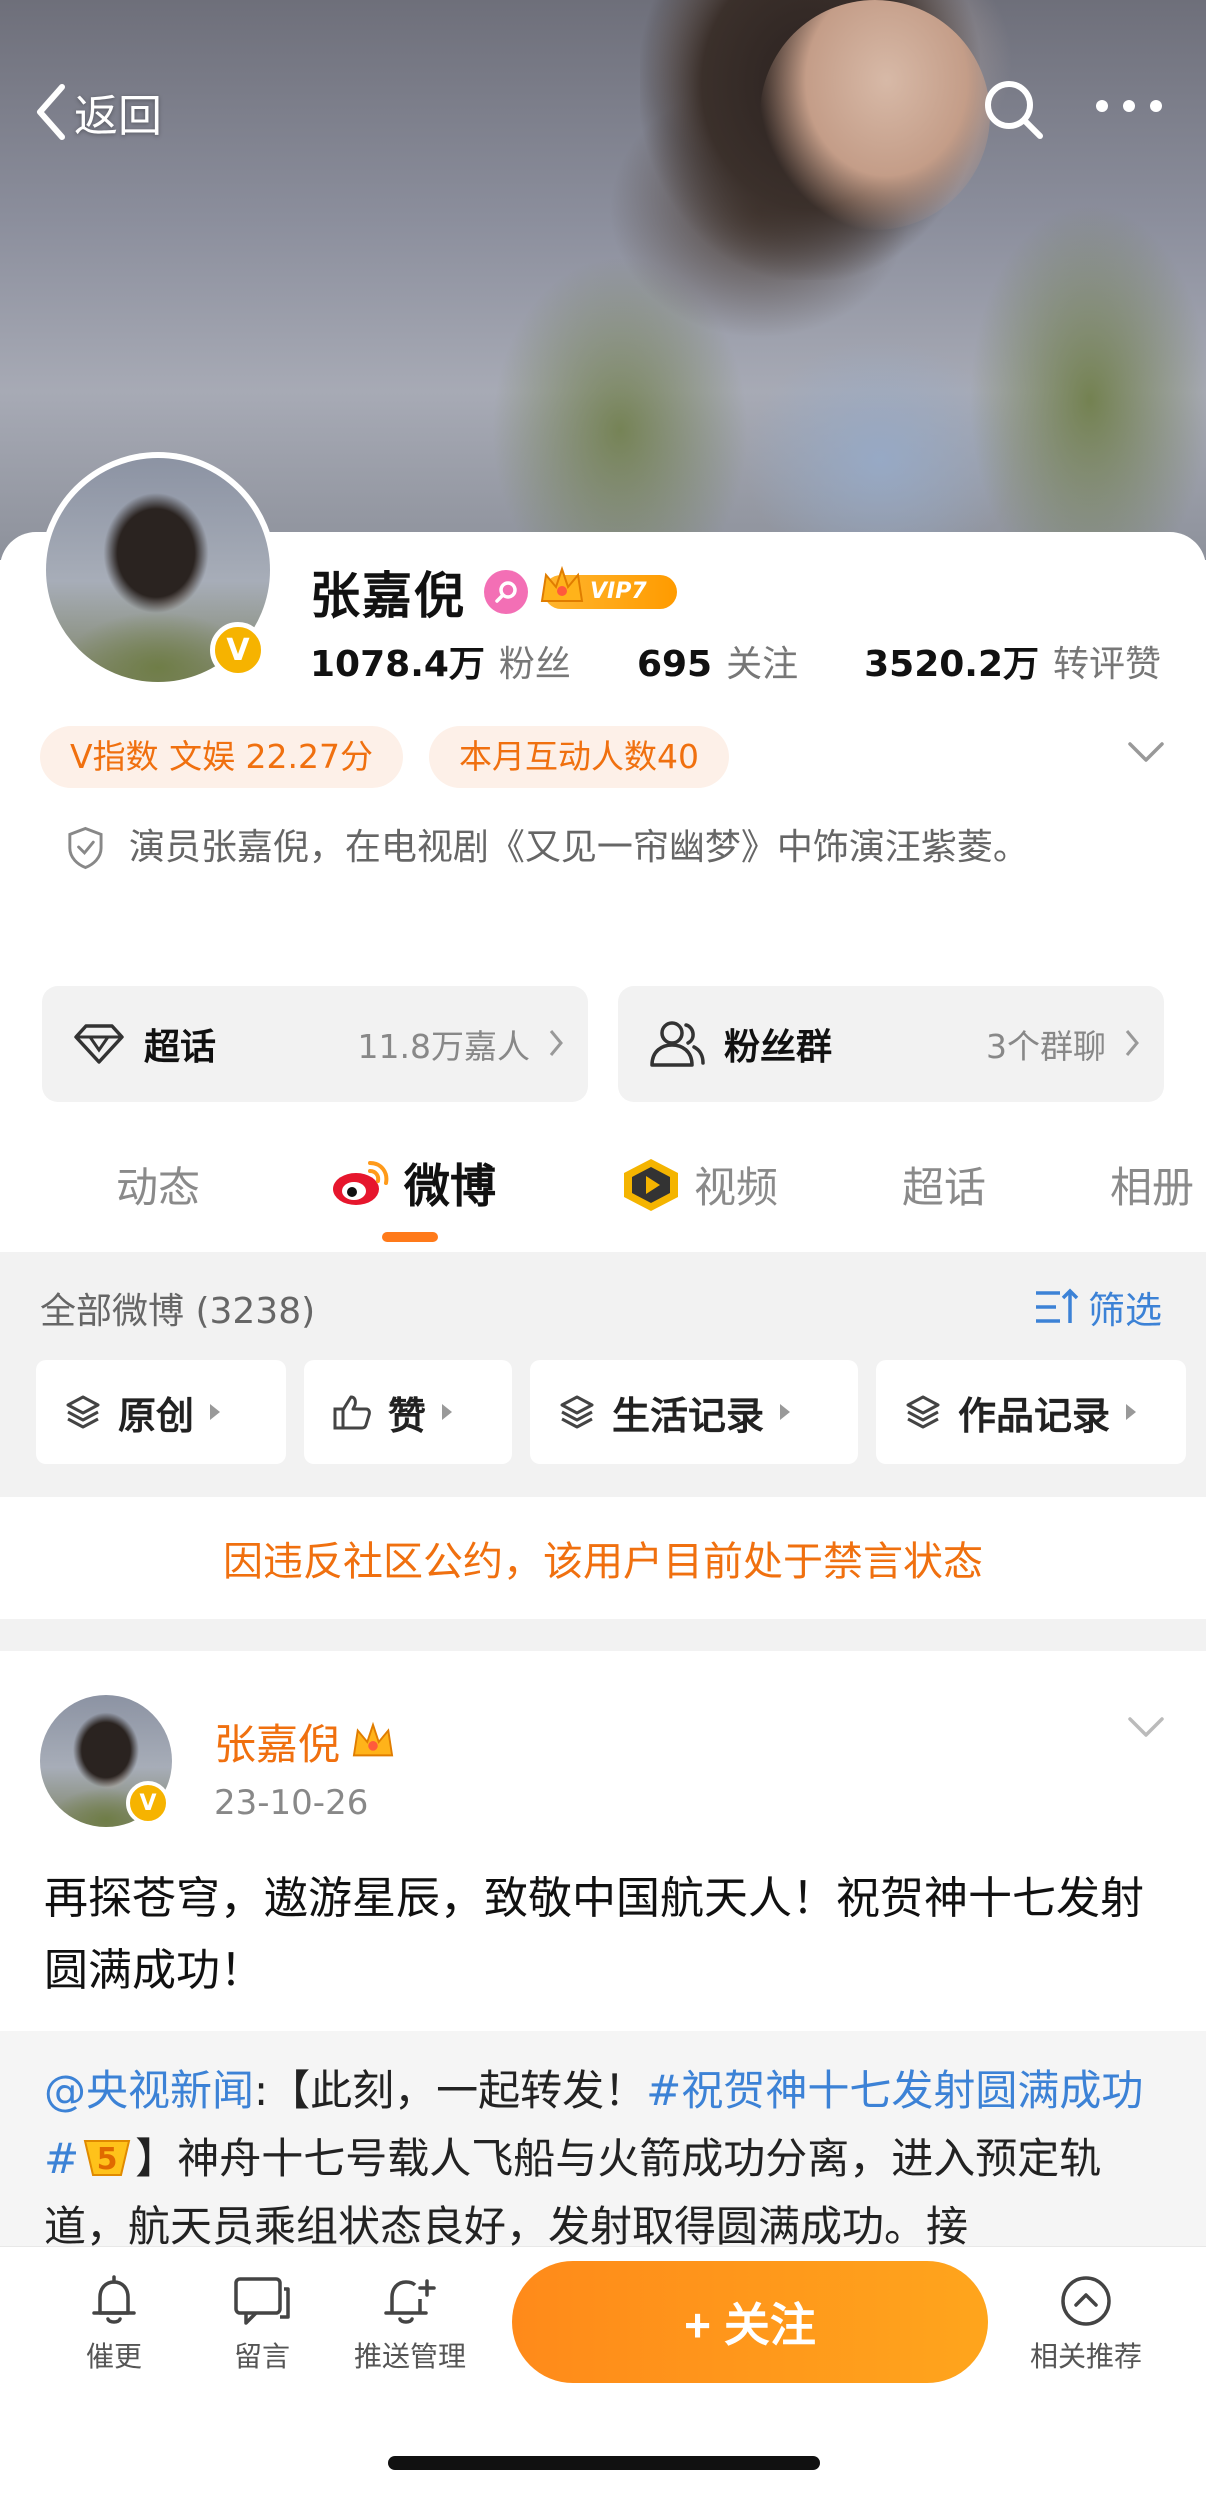 This screenshot has width=1206, height=2499. What do you see at coordinates (305, 1741) in the screenshot?
I see `post-author: 张嘉倪` at bounding box center [305, 1741].